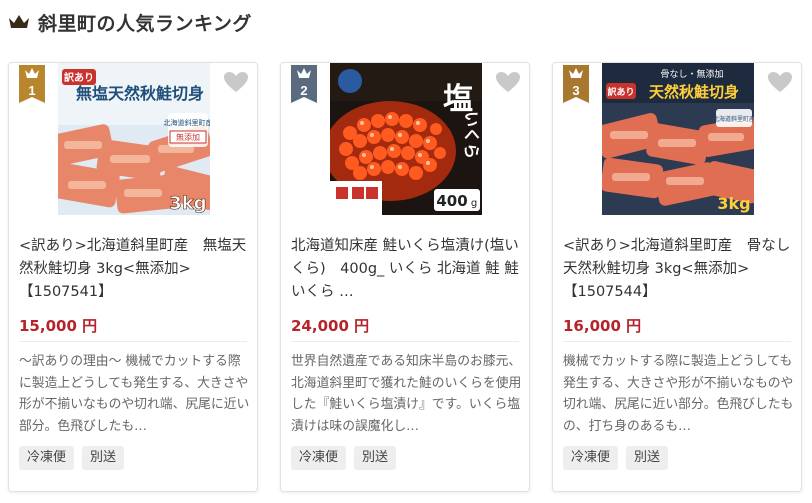 The image size is (812, 503). I want to click on product-name-link: <訳あり>北海道斜里町産 無塩天然秋鮭切身 3kg<無添加>【1507541】, so click(136, 270).